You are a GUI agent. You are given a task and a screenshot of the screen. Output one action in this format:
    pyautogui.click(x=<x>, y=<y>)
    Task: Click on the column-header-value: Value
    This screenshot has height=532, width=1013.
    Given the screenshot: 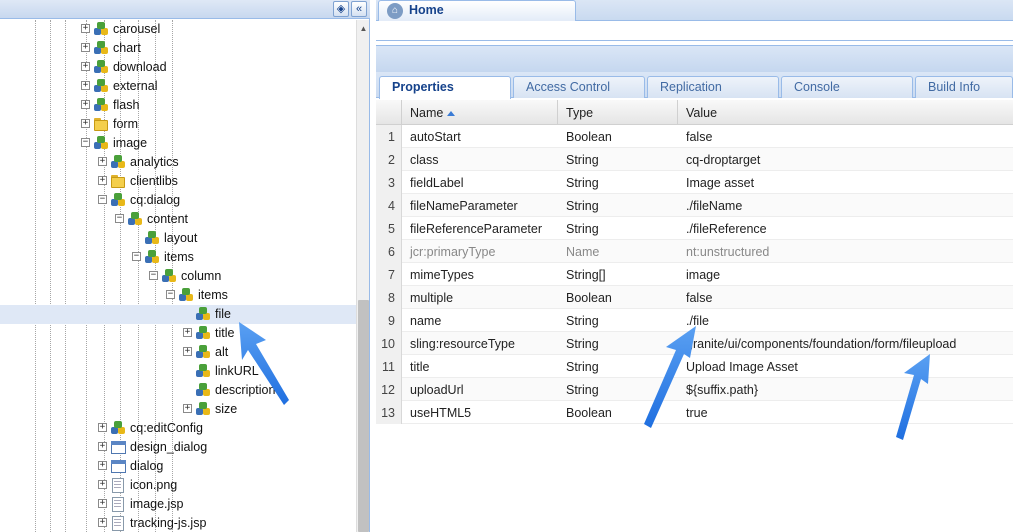 What is the action you would take?
    pyautogui.click(x=845, y=112)
    